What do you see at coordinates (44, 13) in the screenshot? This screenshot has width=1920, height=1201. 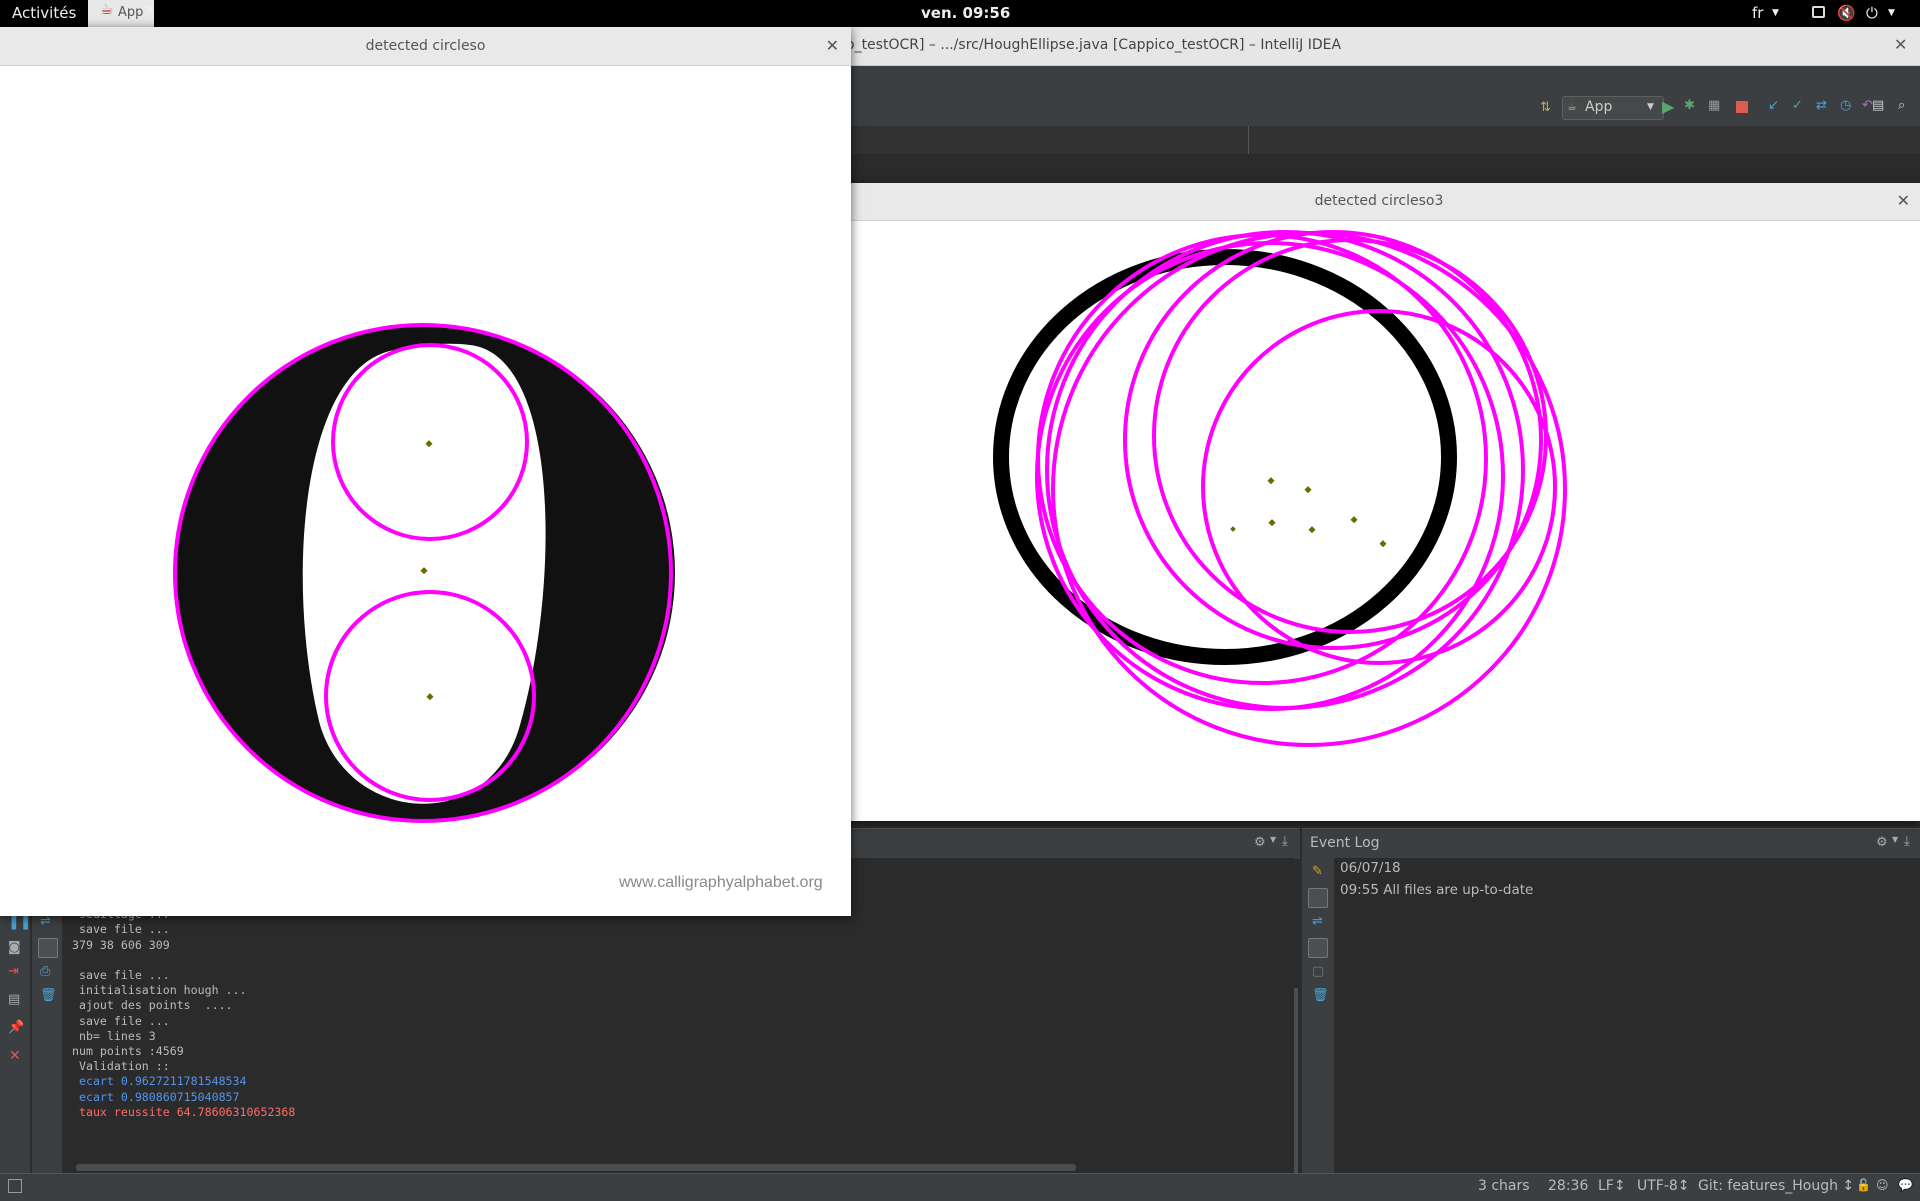 I see `activities-button: Activités` at bounding box center [44, 13].